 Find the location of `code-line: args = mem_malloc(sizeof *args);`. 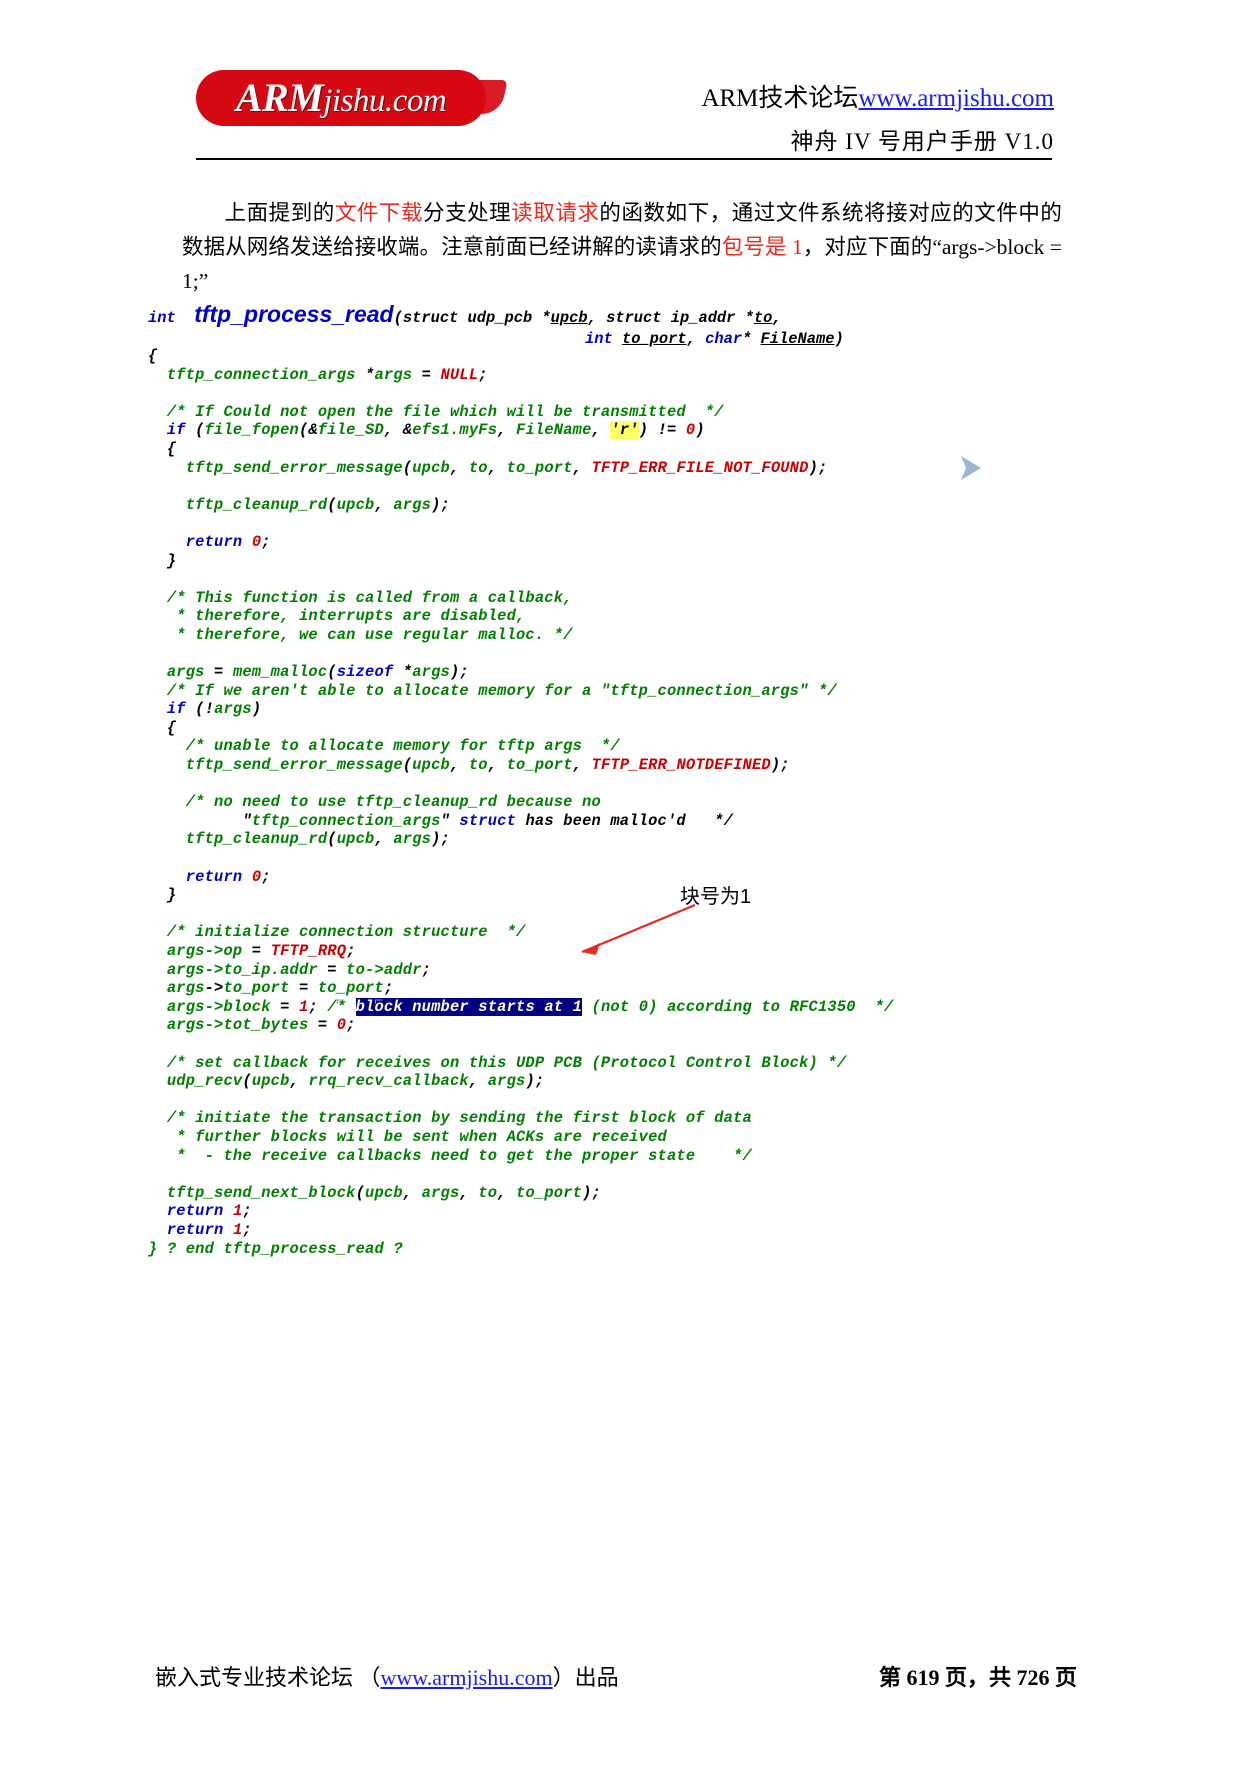

code-line: args = mem_malloc(sizeof *args); is located at coordinates (317, 672).